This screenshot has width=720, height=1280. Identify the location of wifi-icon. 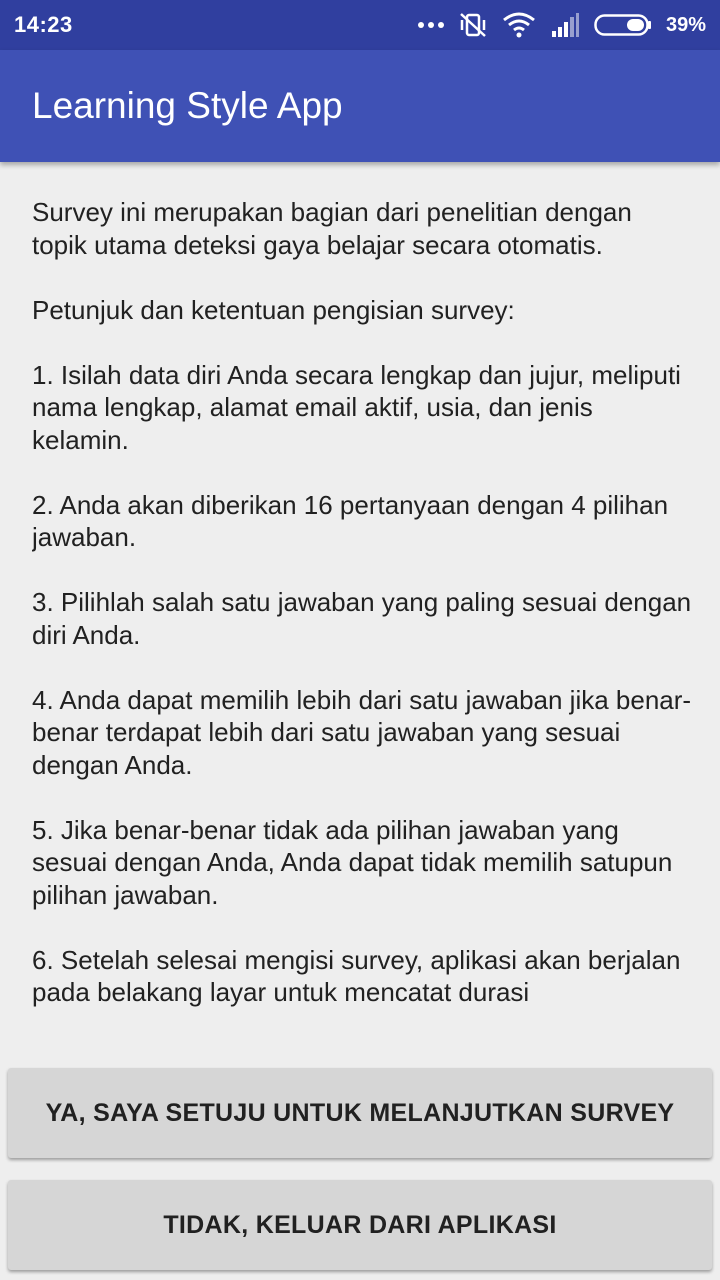
(519, 25).